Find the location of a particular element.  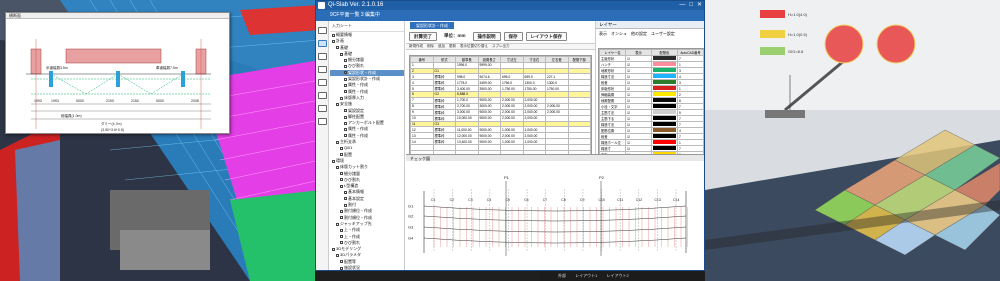

cross-beam-label: C1 is located at coordinates (433, 200).